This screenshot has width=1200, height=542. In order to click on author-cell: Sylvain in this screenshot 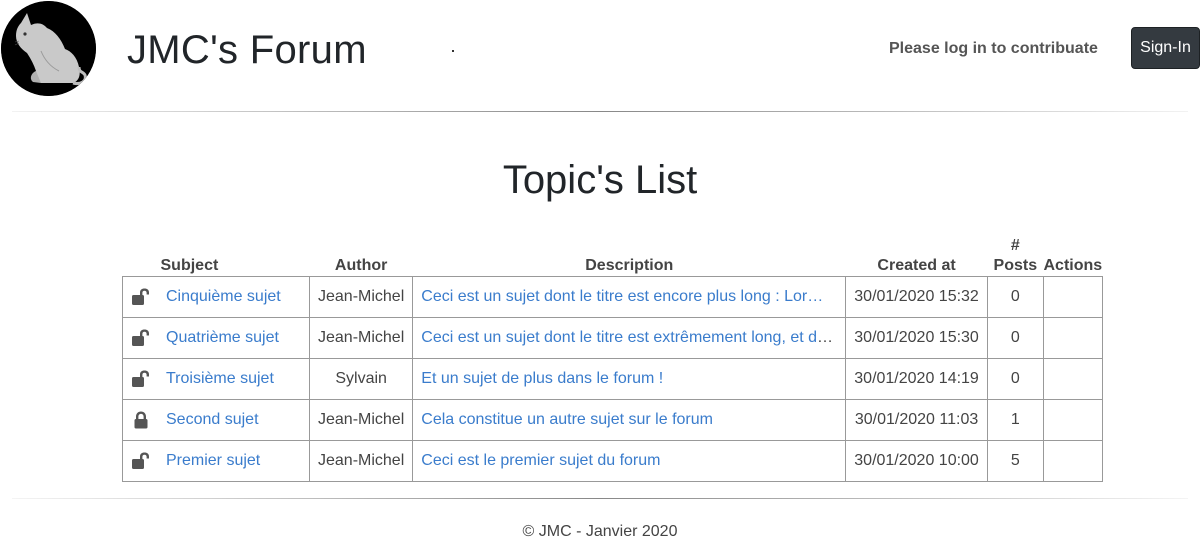, I will do `click(361, 379)`.